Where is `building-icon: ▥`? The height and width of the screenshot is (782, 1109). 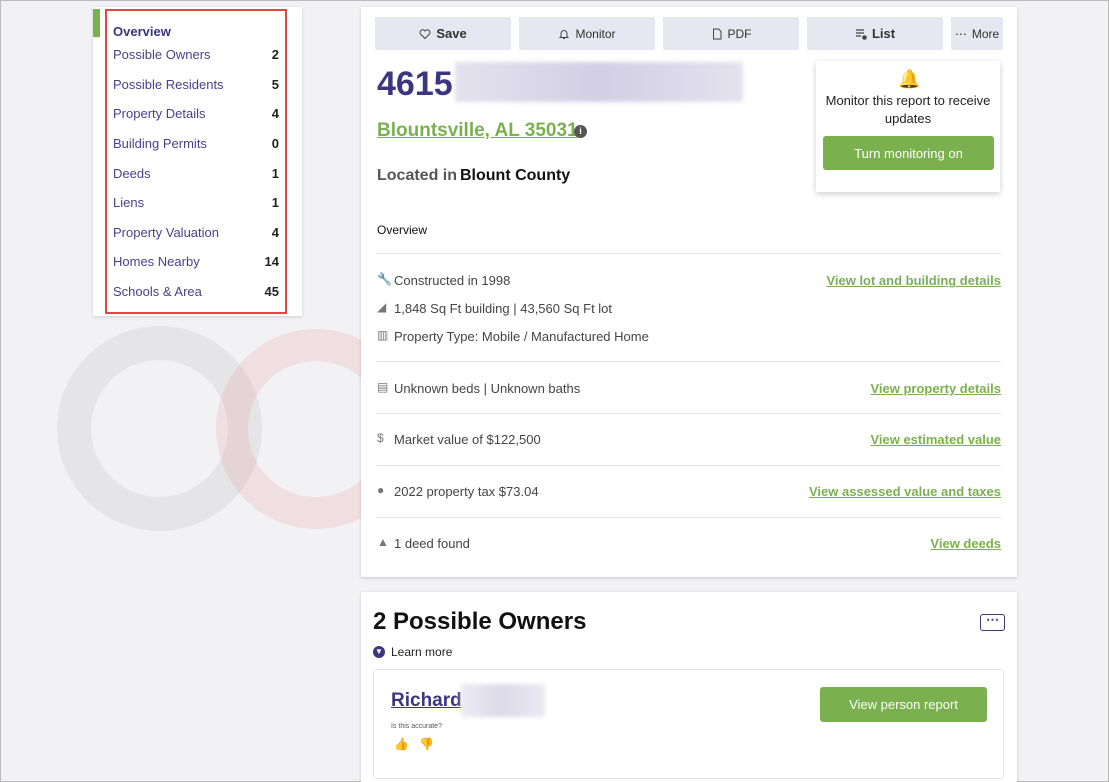
building-icon: ▥ is located at coordinates (383, 335).